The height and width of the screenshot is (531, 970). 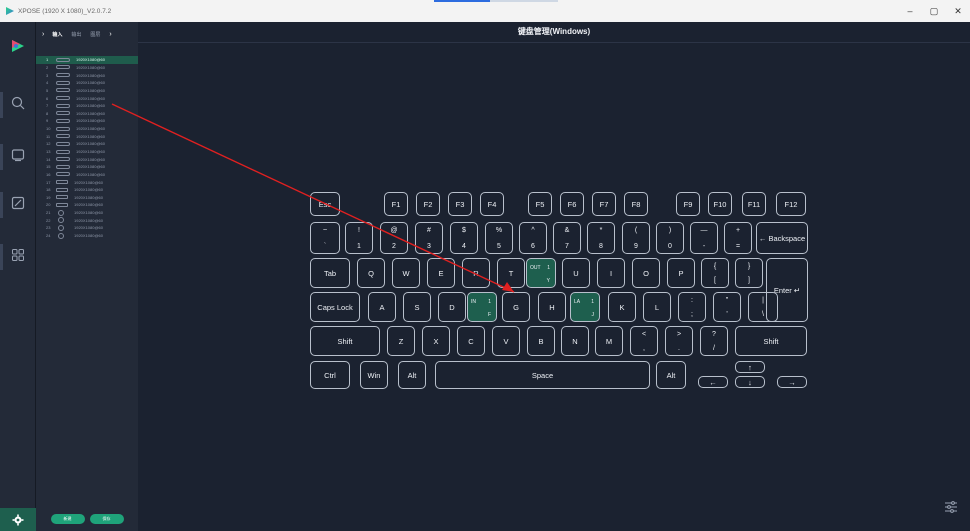 I want to click on key: @2, so click(x=394, y=238).